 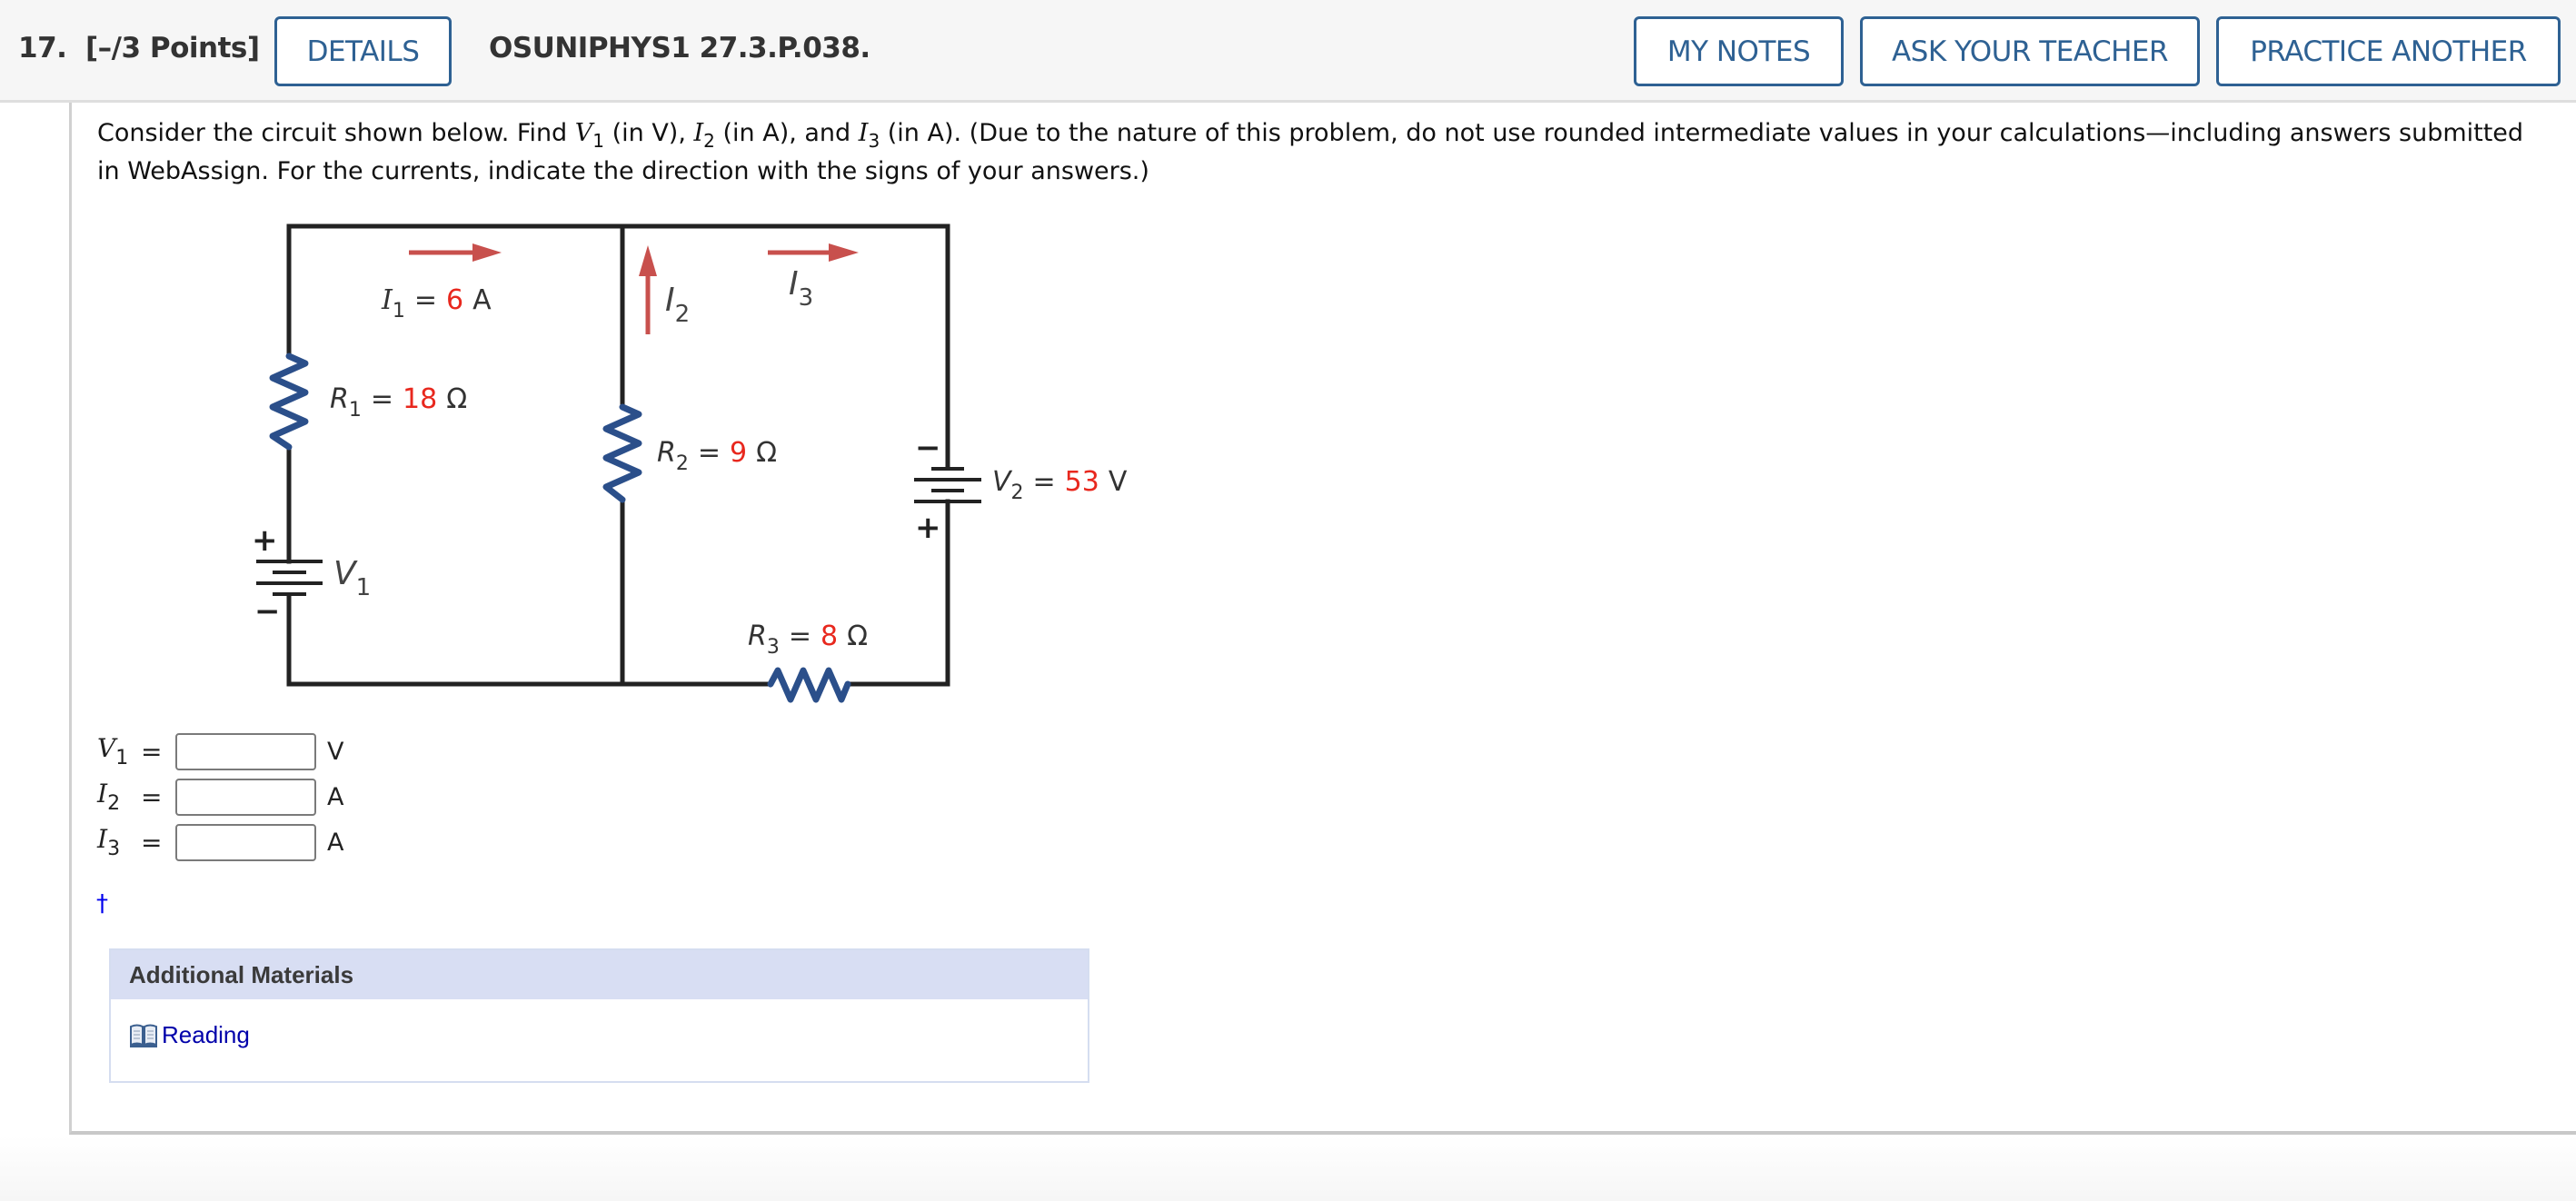 What do you see at coordinates (787, 133) in the screenshot?
I see `question-text-part: (in A), and` at bounding box center [787, 133].